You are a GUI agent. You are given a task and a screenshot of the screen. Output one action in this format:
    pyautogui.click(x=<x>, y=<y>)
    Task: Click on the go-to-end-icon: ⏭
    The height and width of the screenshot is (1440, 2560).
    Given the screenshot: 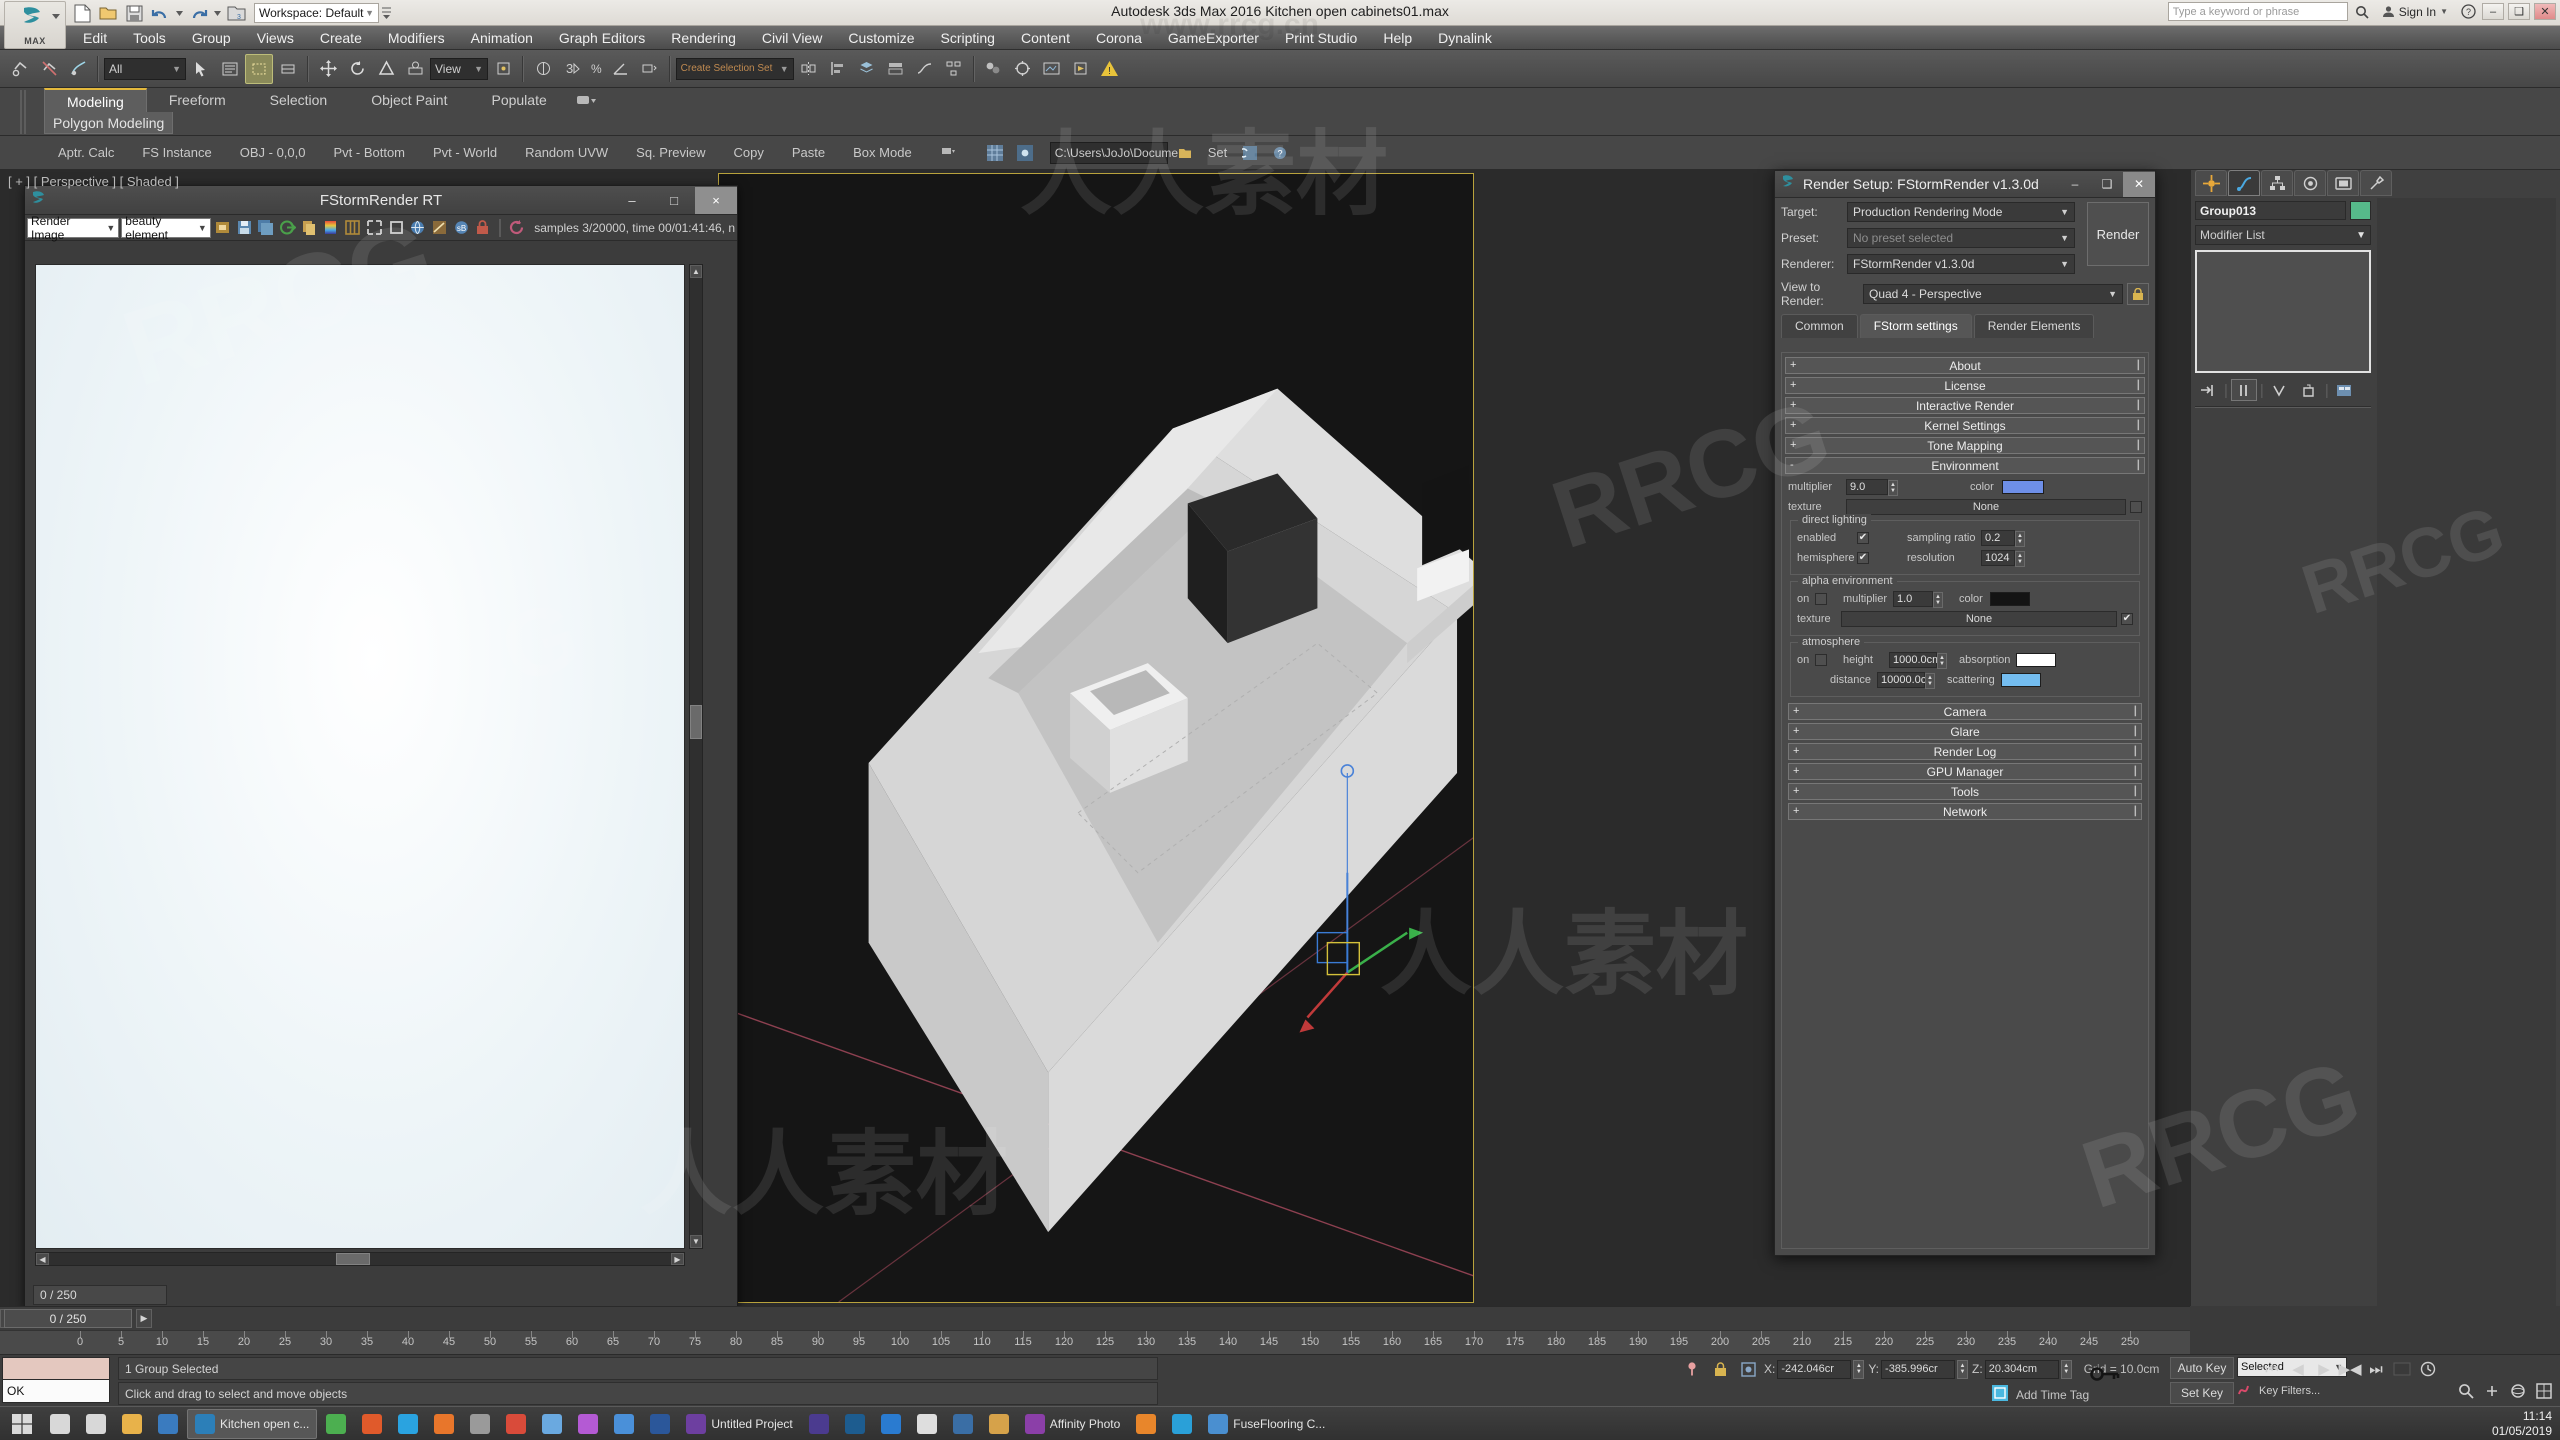 What is the action you would take?
    pyautogui.click(x=2376, y=1369)
    